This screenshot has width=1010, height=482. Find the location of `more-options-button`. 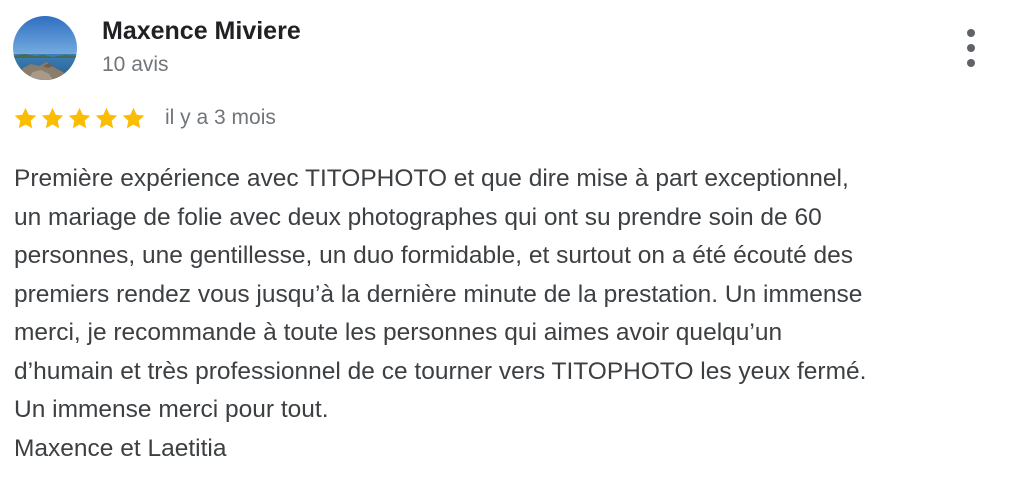

more-options-button is located at coordinates (971, 48).